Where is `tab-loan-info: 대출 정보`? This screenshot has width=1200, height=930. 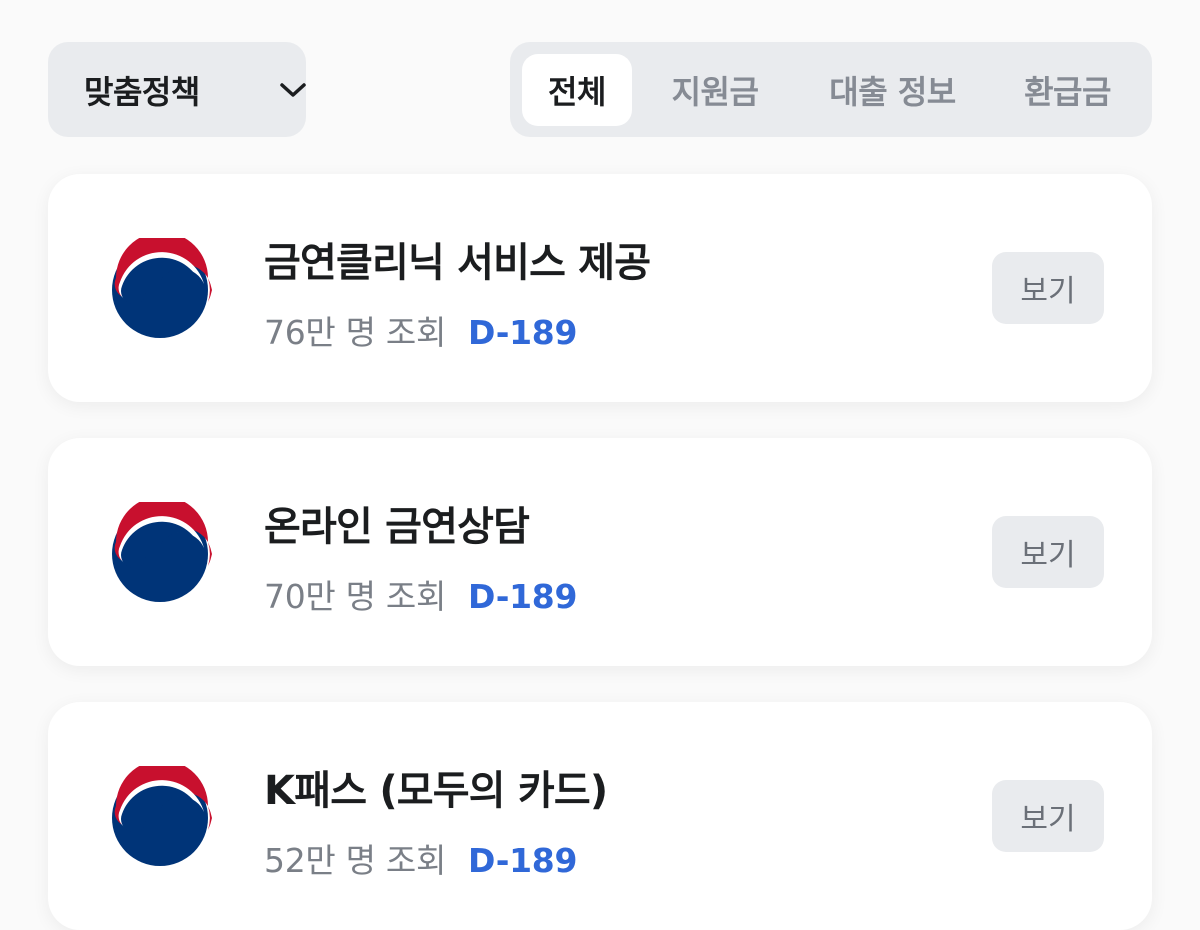
tab-loan-info: 대출 정보 is located at coordinates (892, 90).